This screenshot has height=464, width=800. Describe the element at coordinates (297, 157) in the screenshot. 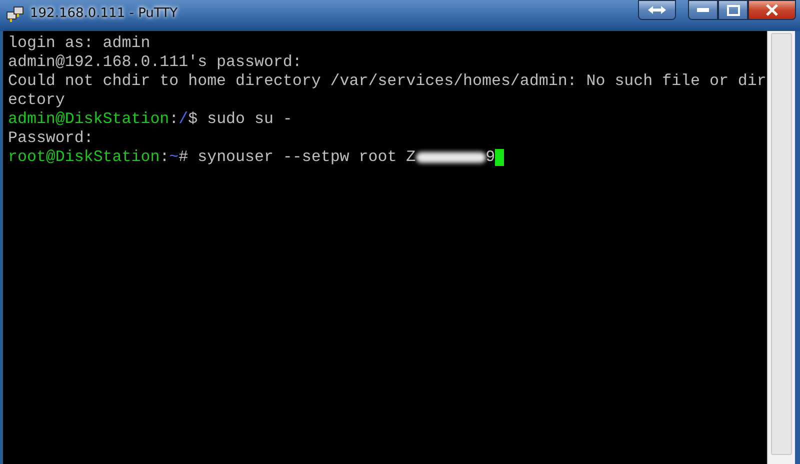

I see `terminal-text: # synouser --setpw root Z` at that location.